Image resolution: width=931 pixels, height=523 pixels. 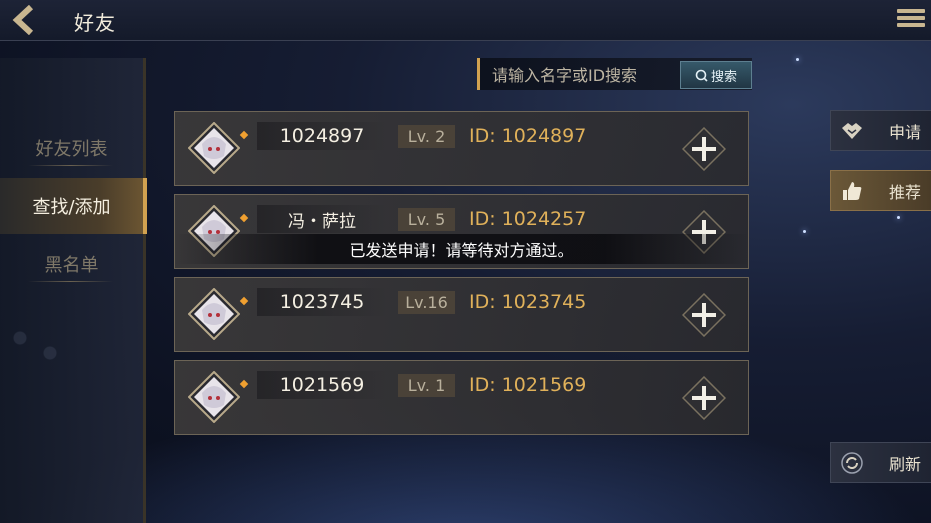 I want to click on chevron-left-icon, so click(x=23, y=20).